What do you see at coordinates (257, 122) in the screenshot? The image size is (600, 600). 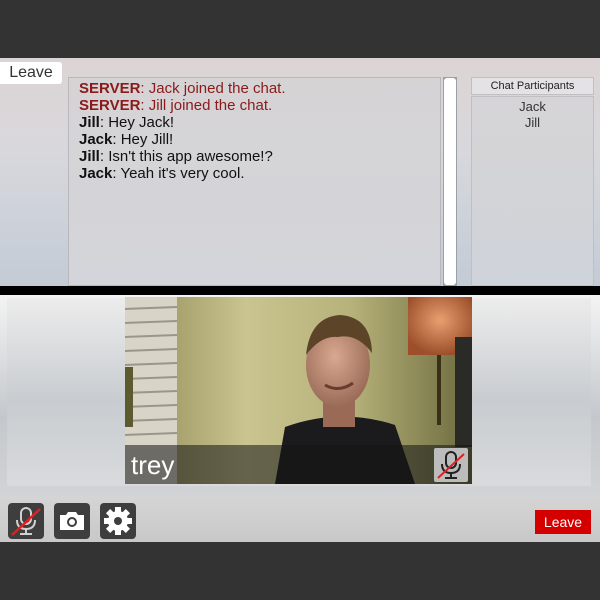 I see `chat-message: Jill: Hey Jack!` at bounding box center [257, 122].